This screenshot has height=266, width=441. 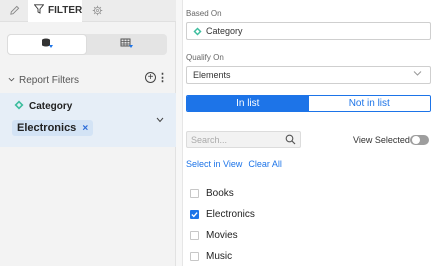 I want to click on add-filter-button: +, so click(x=150, y=77).